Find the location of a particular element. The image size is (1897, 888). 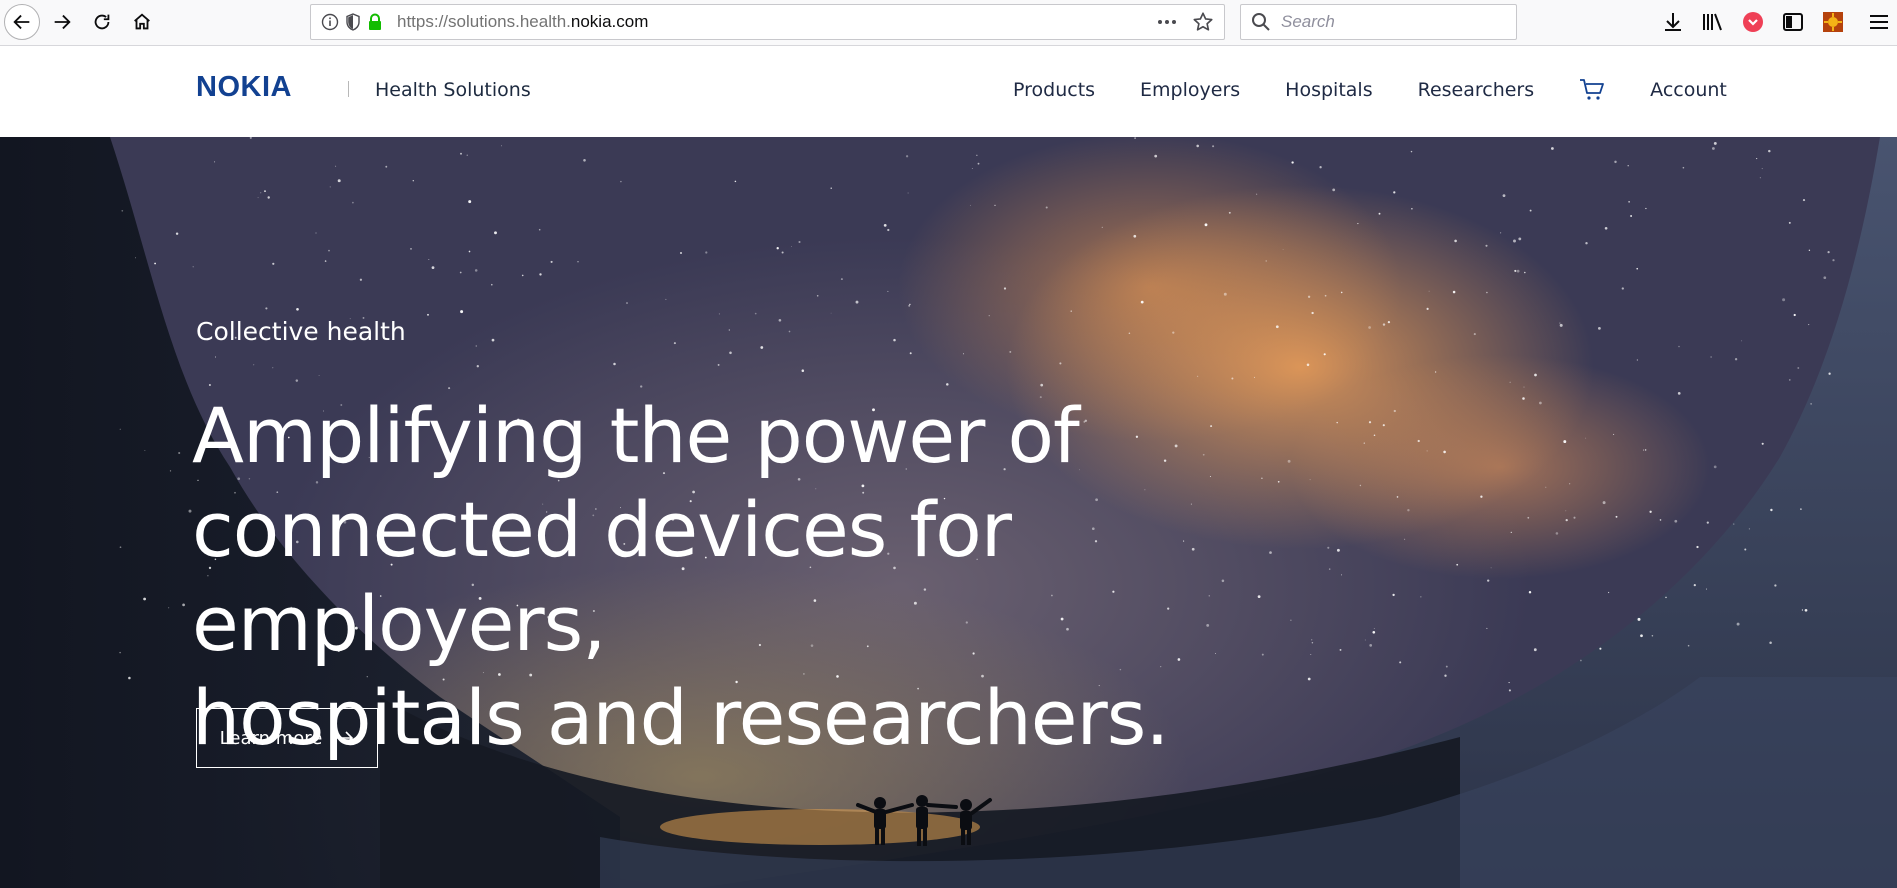

nav-hospitals: Hospitals is located at coordinates (1328, 90).